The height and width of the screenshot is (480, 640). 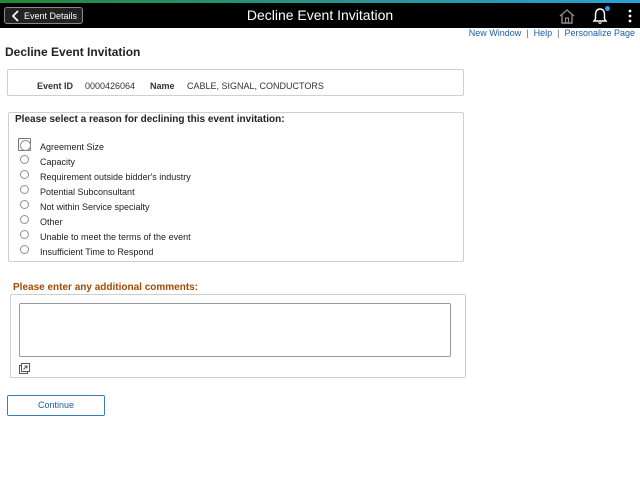 What do you see at coordinates (229, 237) in the screenshot?
I see `reason-option: Unable to meet the terms of the event` at bounding box center [229, 237].